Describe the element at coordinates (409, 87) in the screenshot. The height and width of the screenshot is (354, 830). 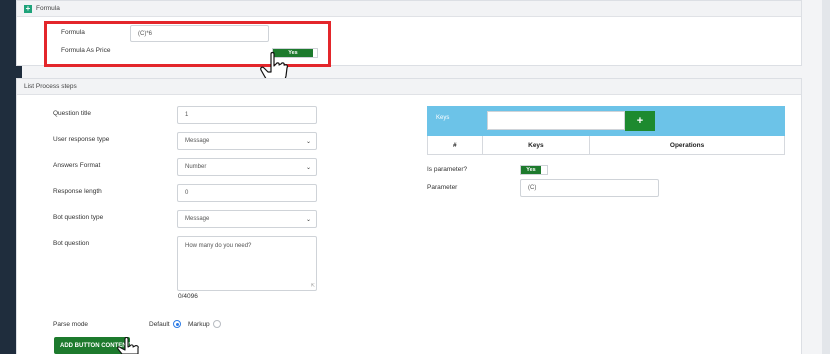
I see `list-process-header: List Process steps` at that location.